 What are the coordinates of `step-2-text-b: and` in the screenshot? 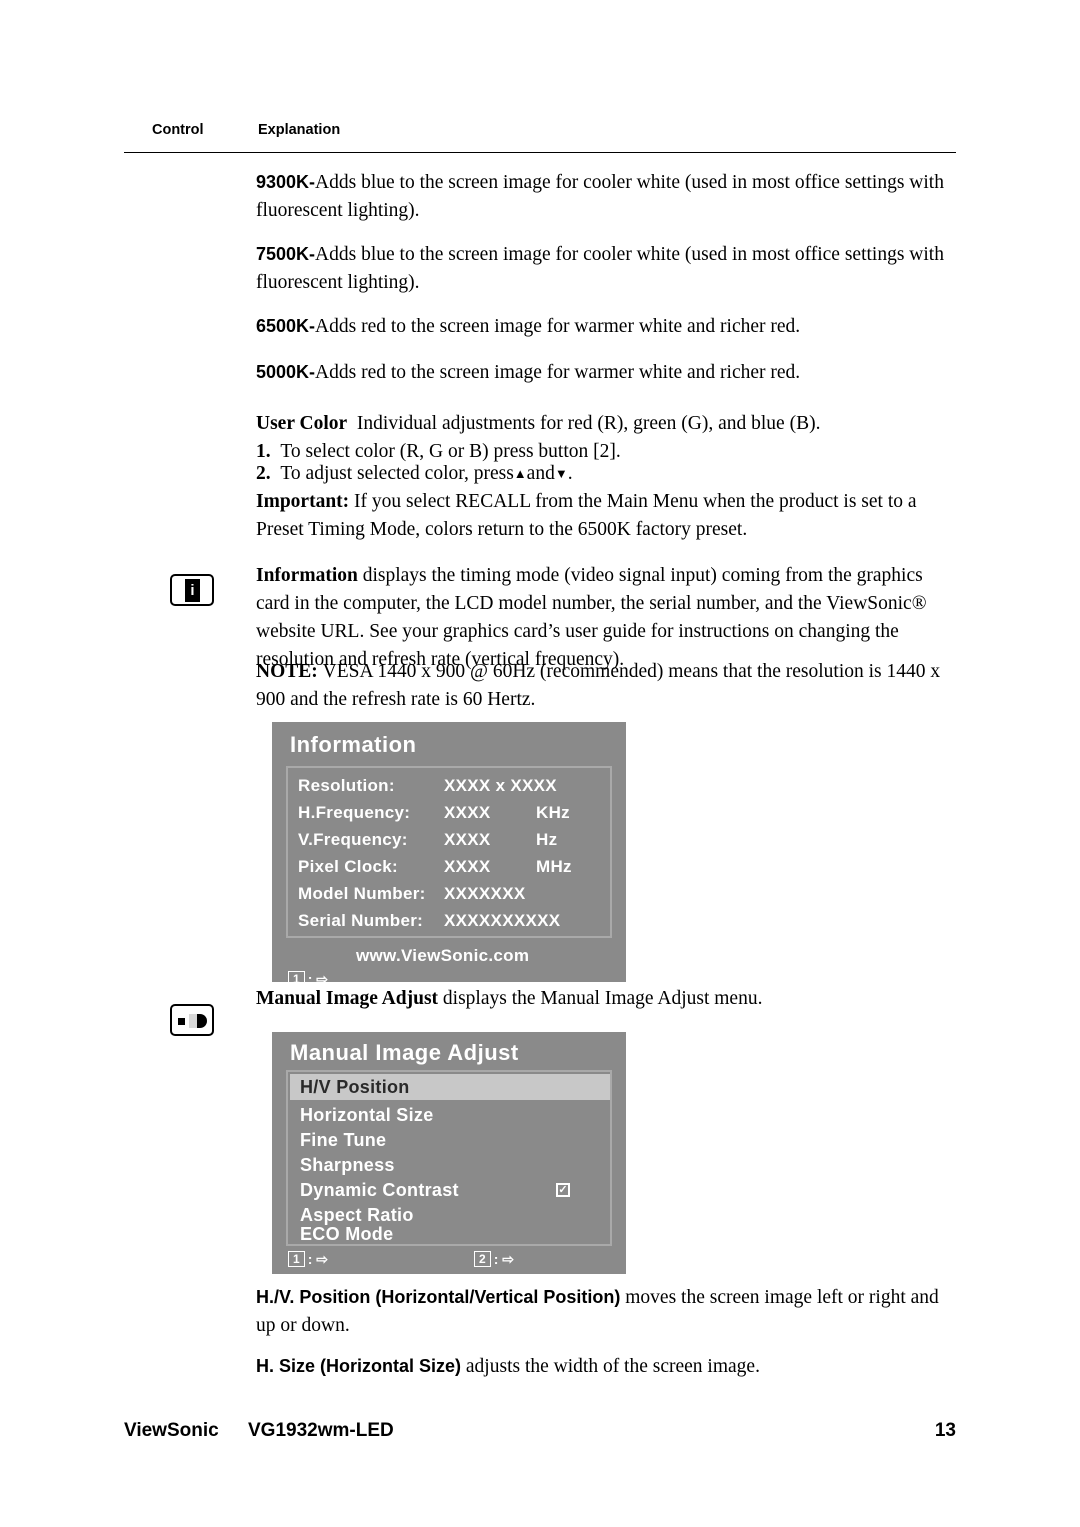 It's located at (540, 473).